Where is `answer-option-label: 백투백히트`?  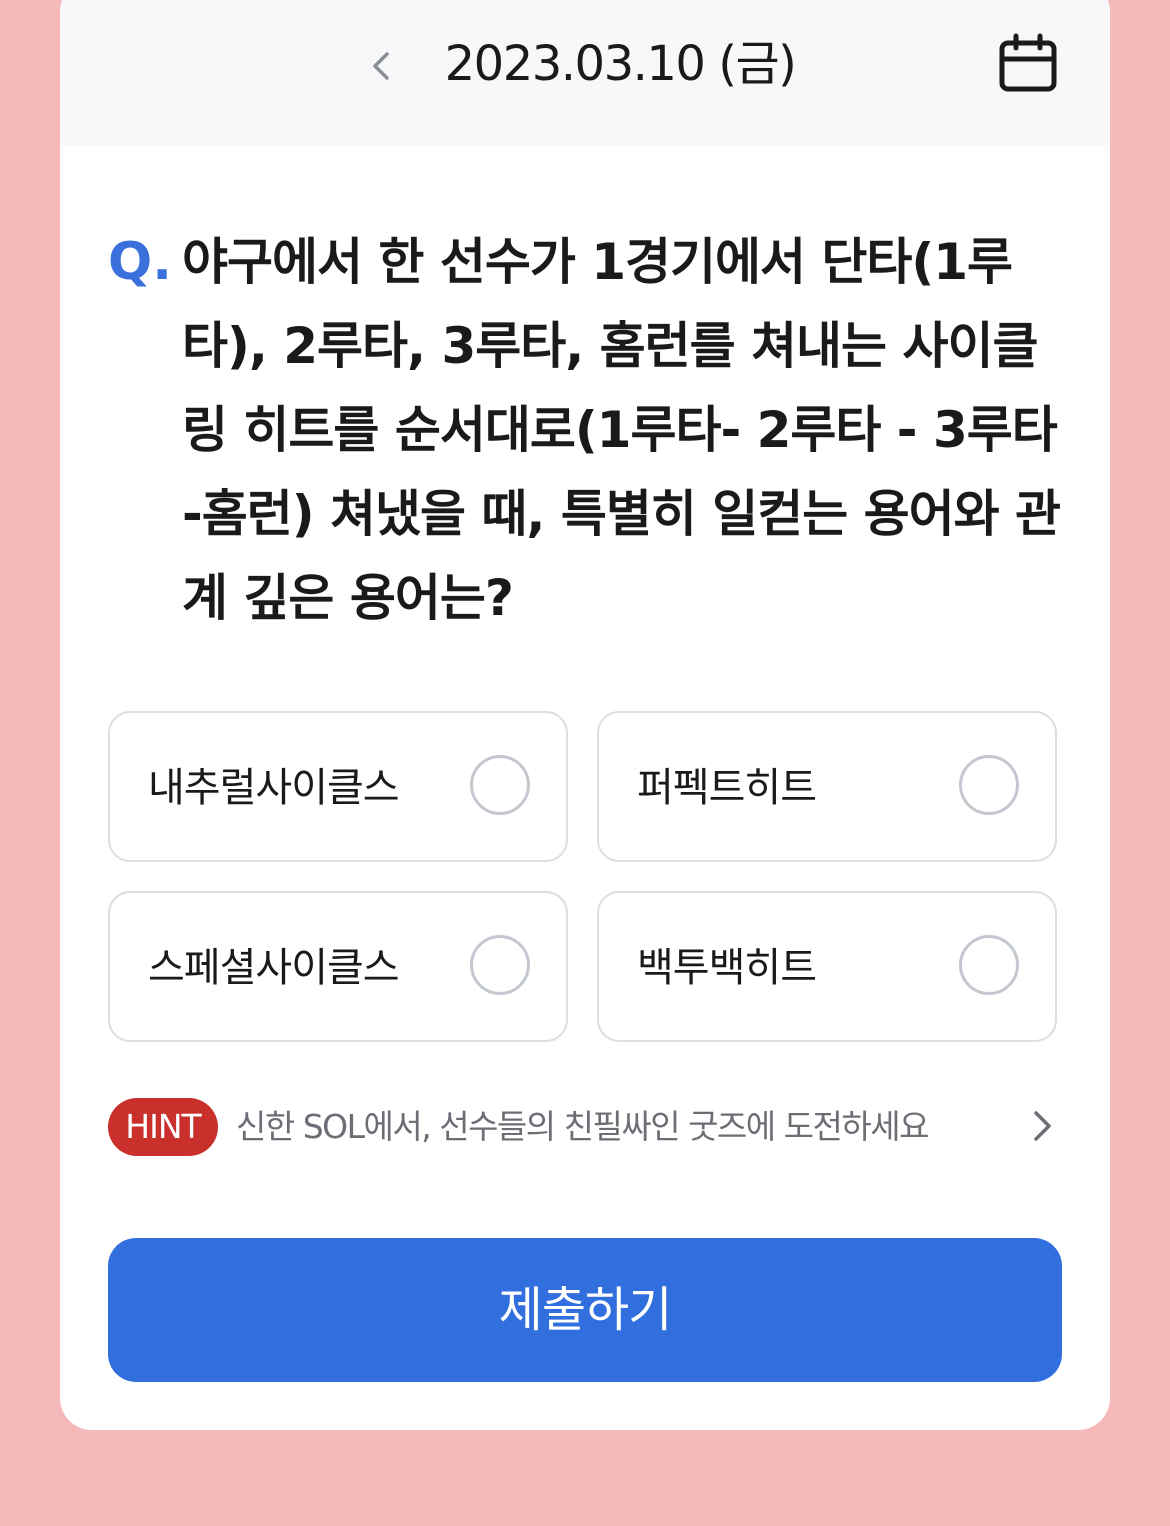
answer-option-label: 백투백히트 is located at coordinates (727, 968).